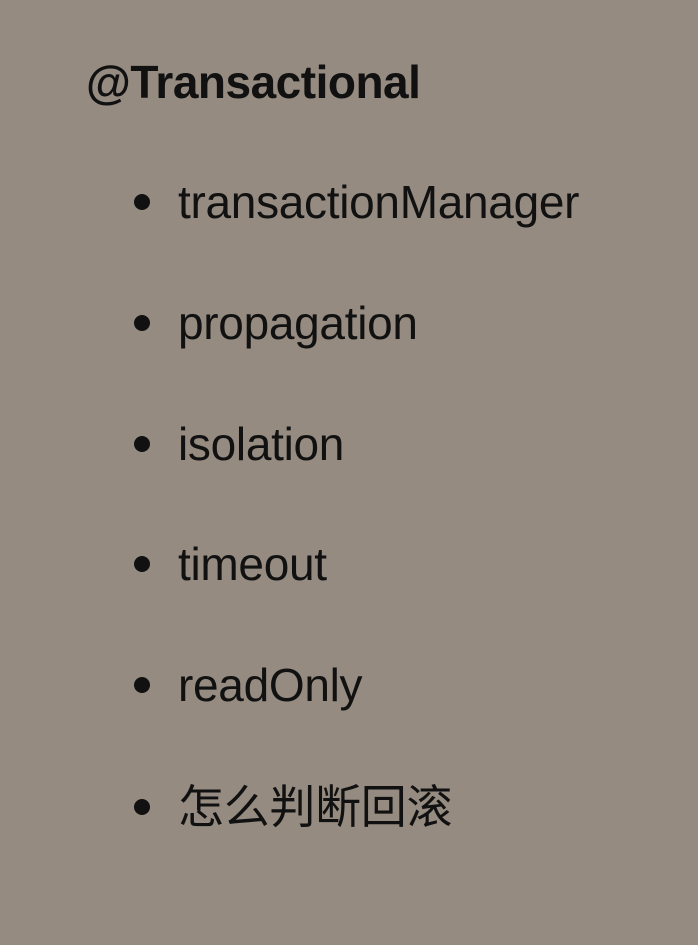  I want to click on bullet-item-propagation: propagation, so click(276, 323).